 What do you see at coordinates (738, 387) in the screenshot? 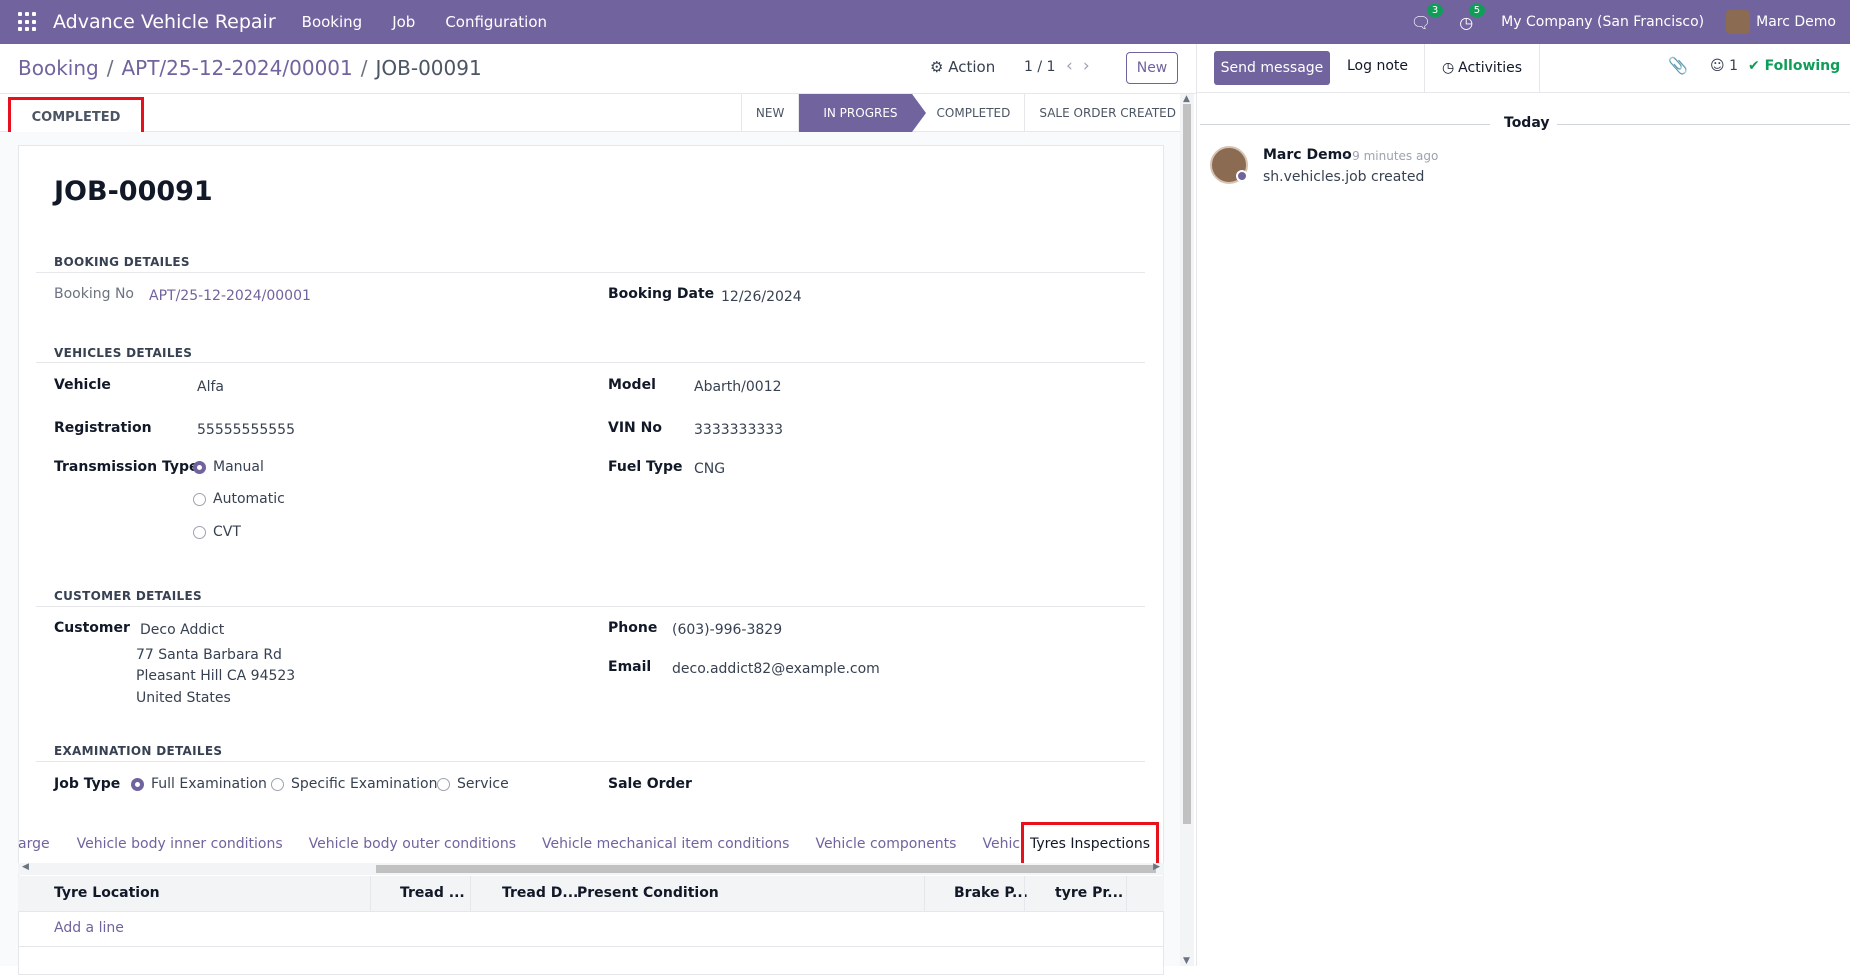
I see `model-field: Abarth/0012` at bounding box center [738, 387].